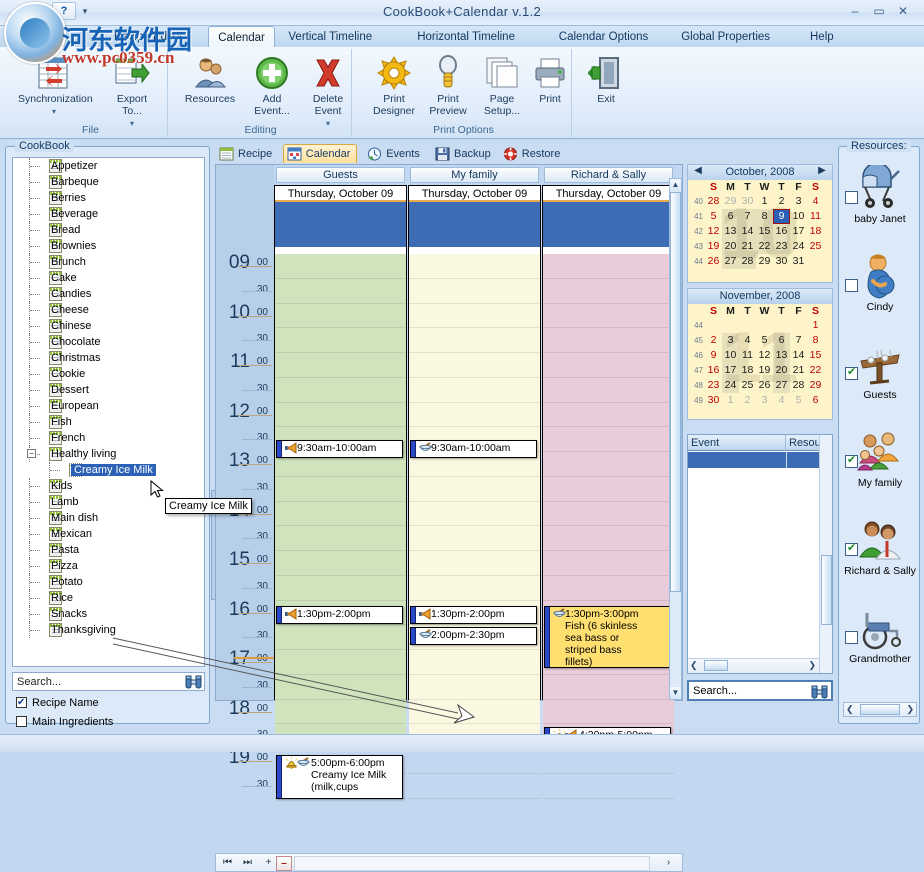 This screenshot has width=924, height=872. Describe the element at coordinates (472, 863) in the screenshot. I see `nav-scroll-track` at that location.